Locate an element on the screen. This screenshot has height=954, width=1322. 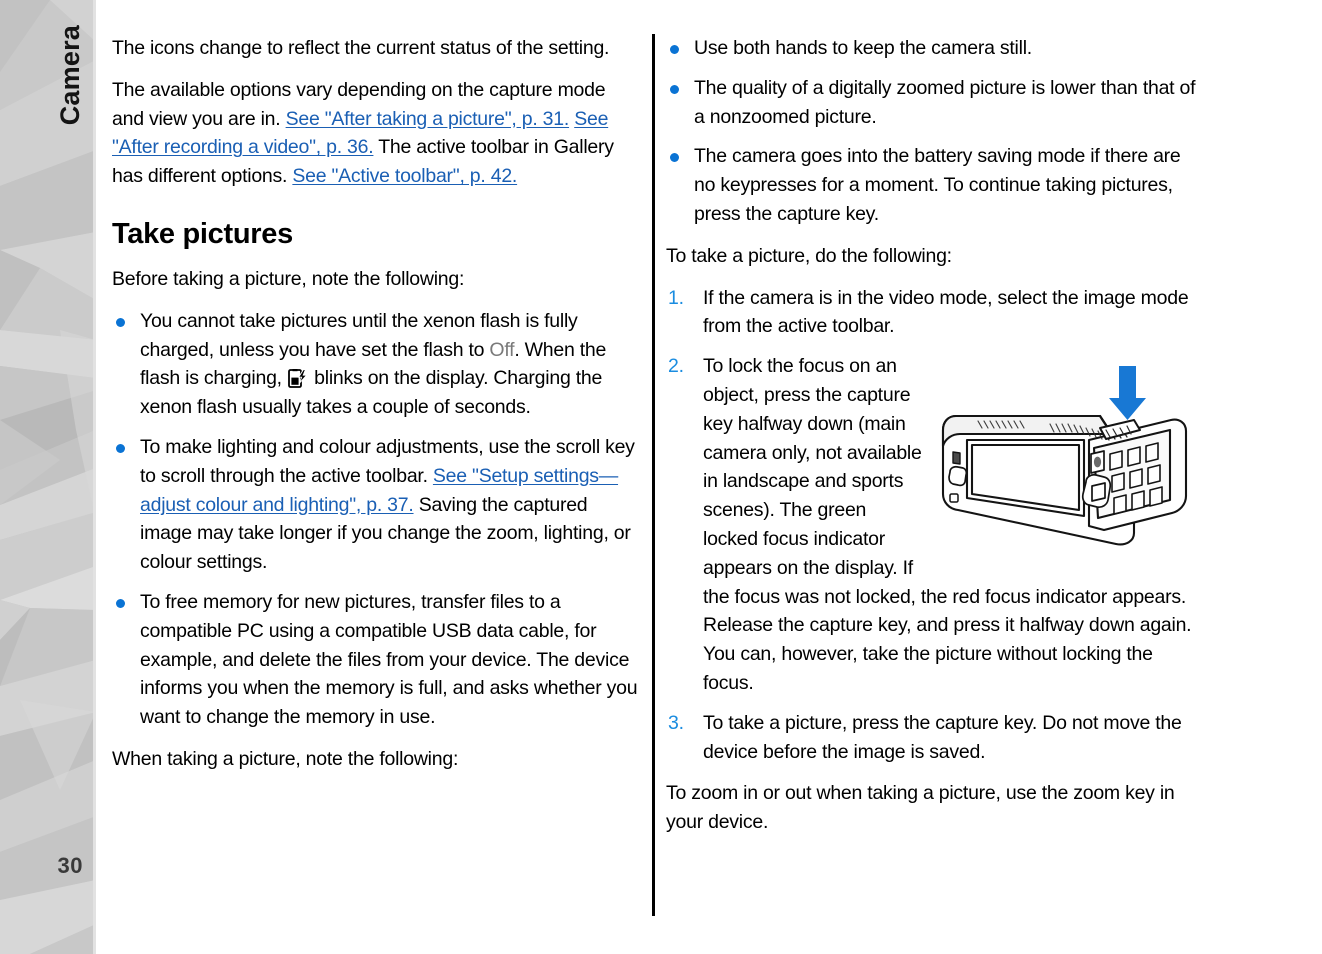
link-active-toolbar: See "Active toolbar", p. 42. is located at coordinates (404, 176).